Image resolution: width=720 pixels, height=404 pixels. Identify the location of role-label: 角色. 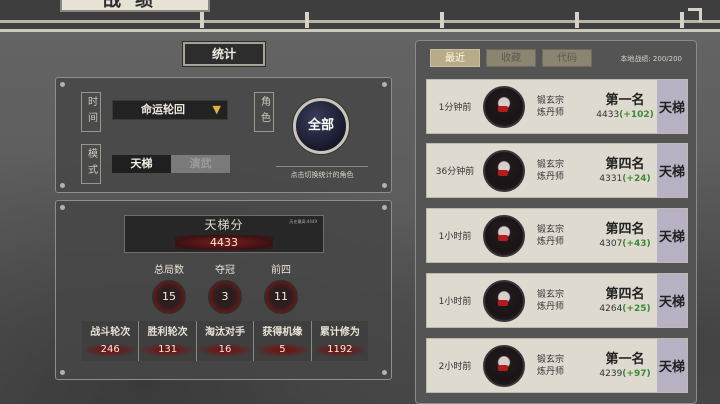
(264, 112).